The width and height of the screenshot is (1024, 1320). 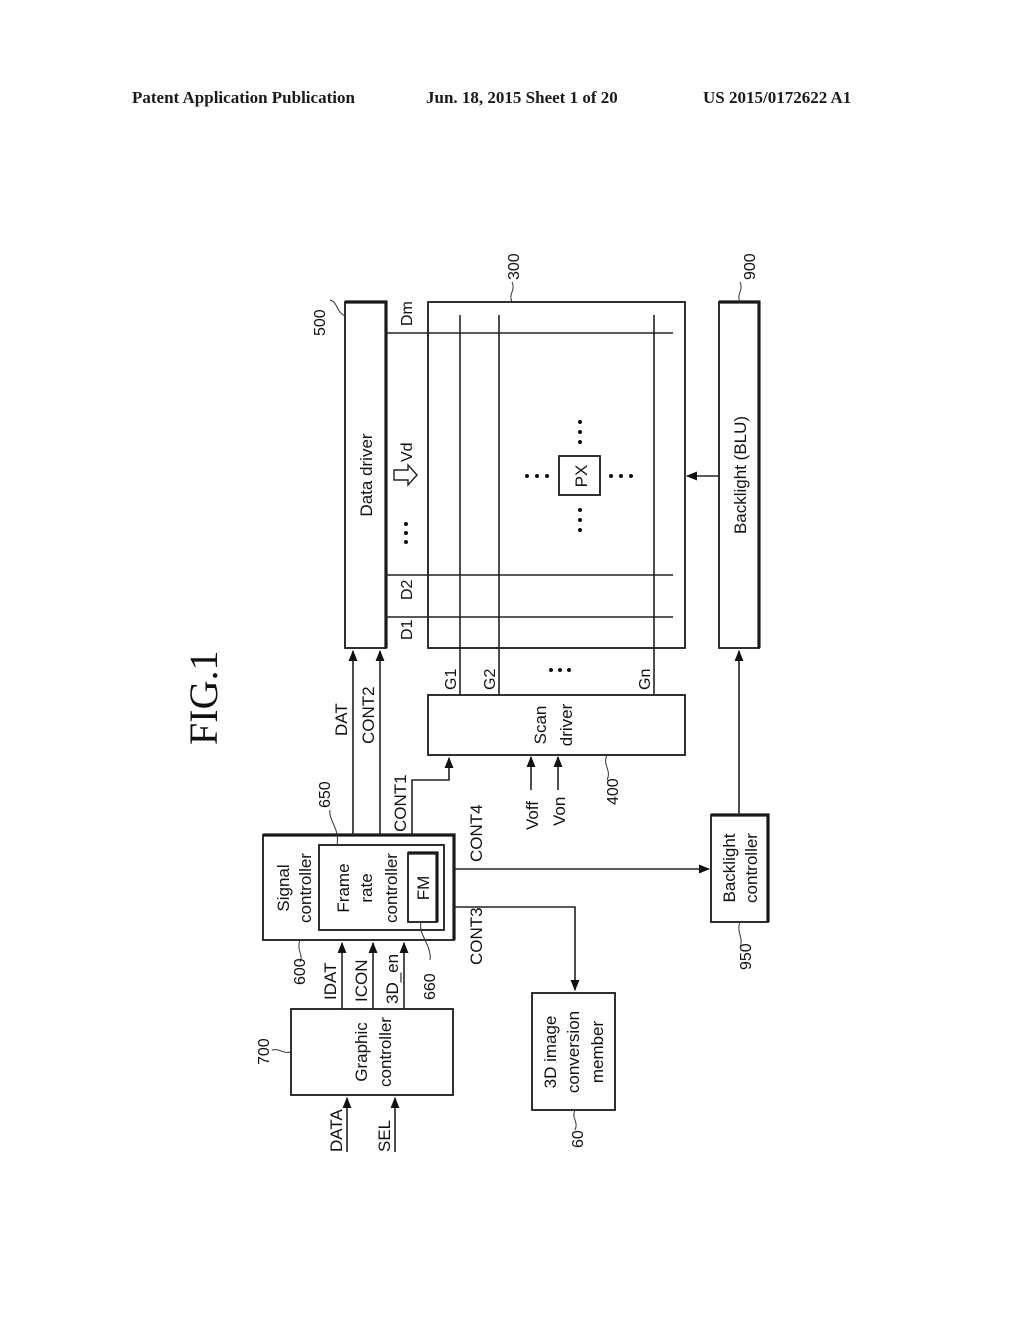 What do you see at coordinates (532, 815) in the screenshot?
I see `voff-label: Voff` at bounding box center [532, 815].